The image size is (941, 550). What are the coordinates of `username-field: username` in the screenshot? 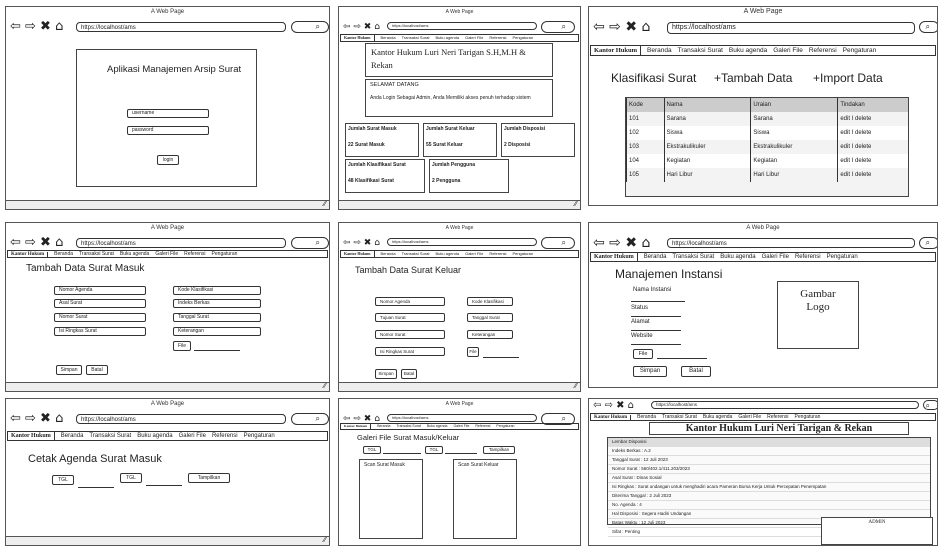 It's located at (168, 113).